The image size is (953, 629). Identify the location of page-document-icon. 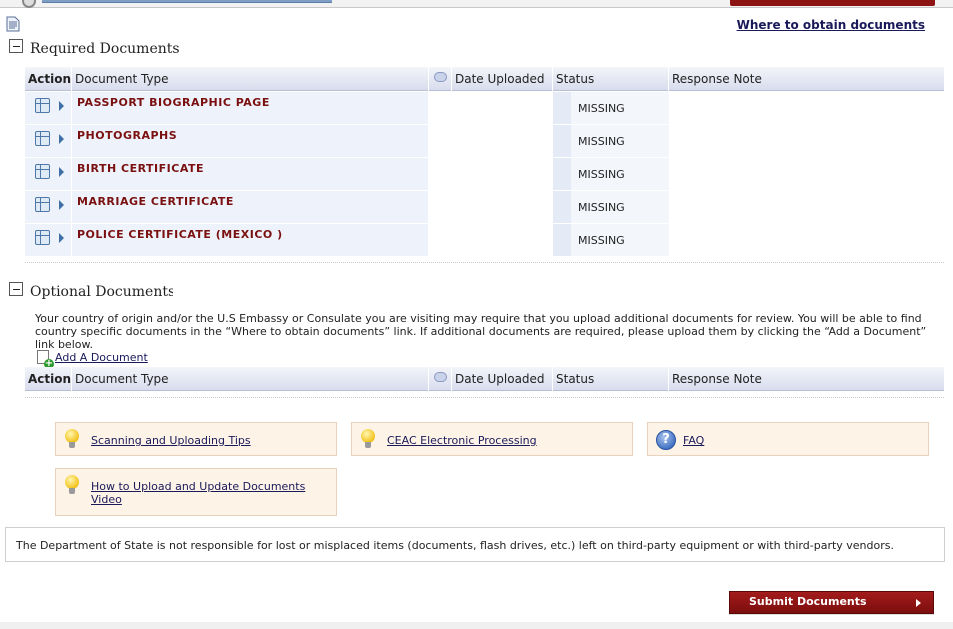
(13, 24).